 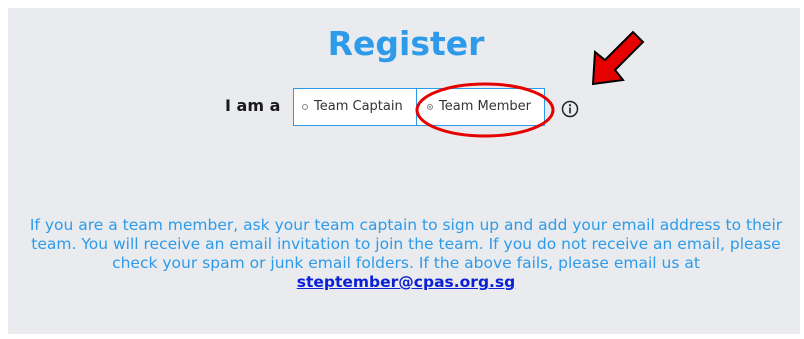 I want to click on role-option-label: Team Member, so click(x=485, y=106).